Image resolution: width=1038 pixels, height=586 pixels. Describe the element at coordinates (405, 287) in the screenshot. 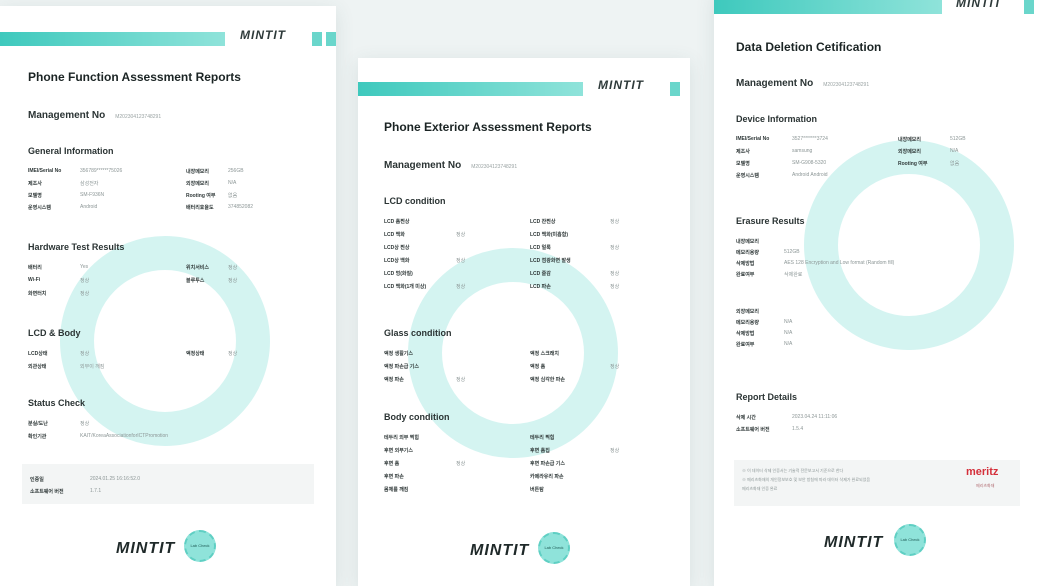

I see `row-label: LCD 백화(1개 미상)` at that location.